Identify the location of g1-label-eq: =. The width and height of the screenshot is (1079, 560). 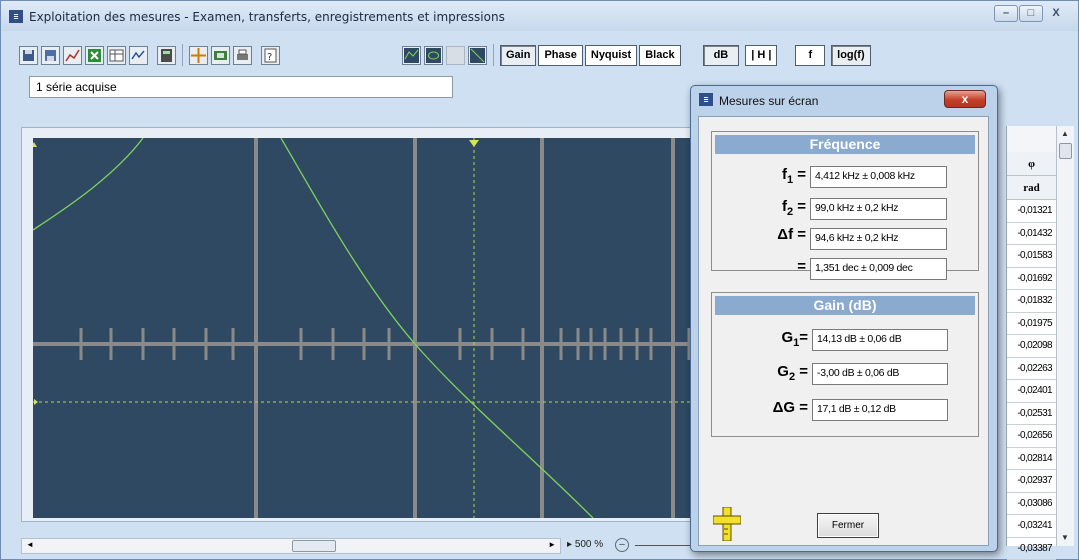
(803, 337).